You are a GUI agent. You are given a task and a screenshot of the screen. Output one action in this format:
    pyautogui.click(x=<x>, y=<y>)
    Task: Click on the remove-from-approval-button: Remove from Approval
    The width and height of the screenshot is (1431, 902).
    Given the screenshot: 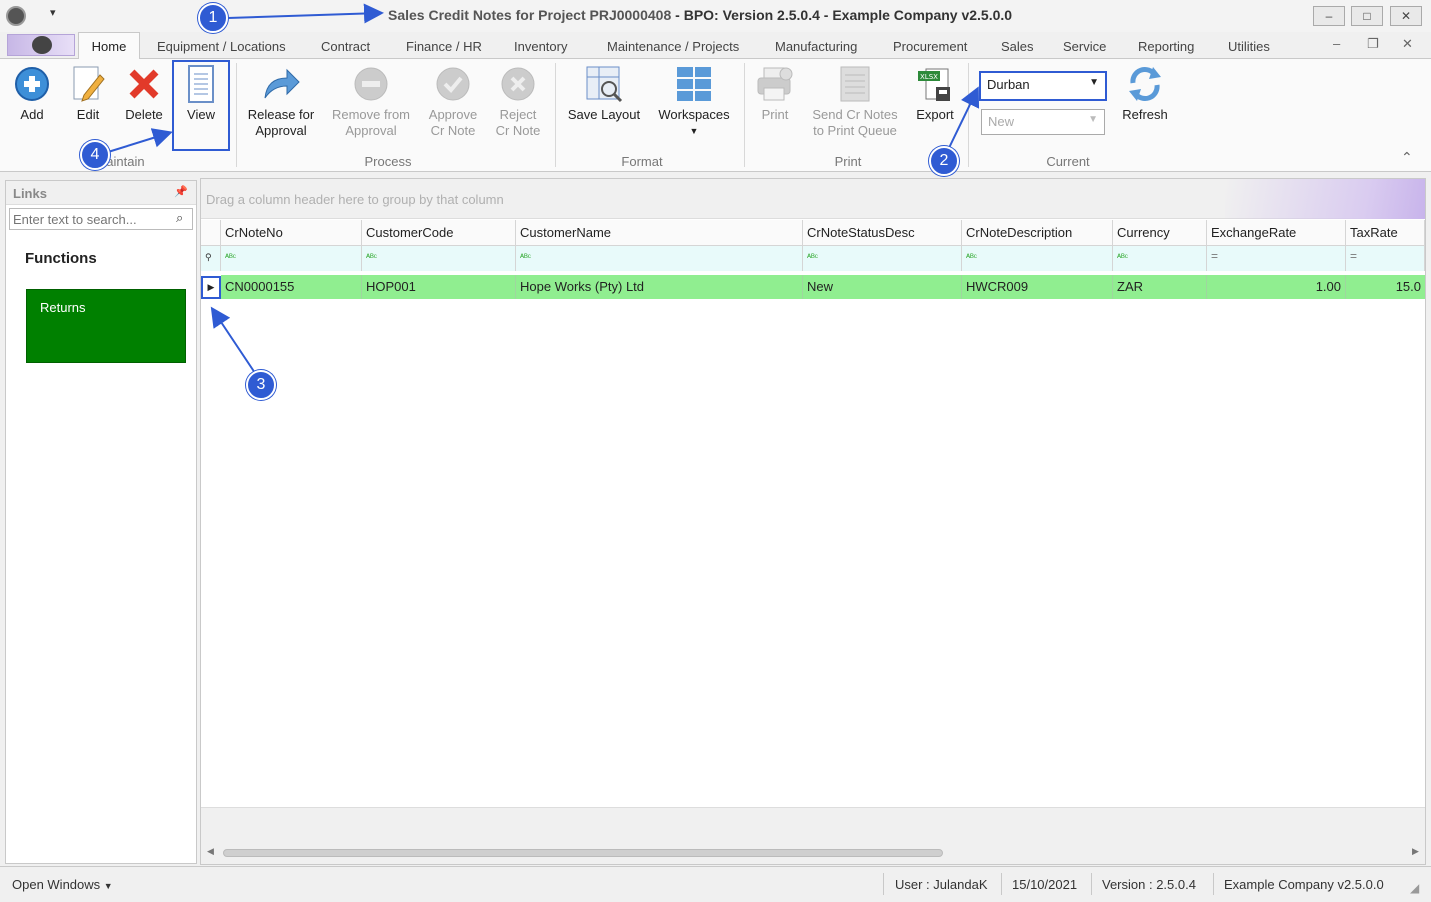 What is the action you would take?
    pyautogui.click(x=371, y=102)
    